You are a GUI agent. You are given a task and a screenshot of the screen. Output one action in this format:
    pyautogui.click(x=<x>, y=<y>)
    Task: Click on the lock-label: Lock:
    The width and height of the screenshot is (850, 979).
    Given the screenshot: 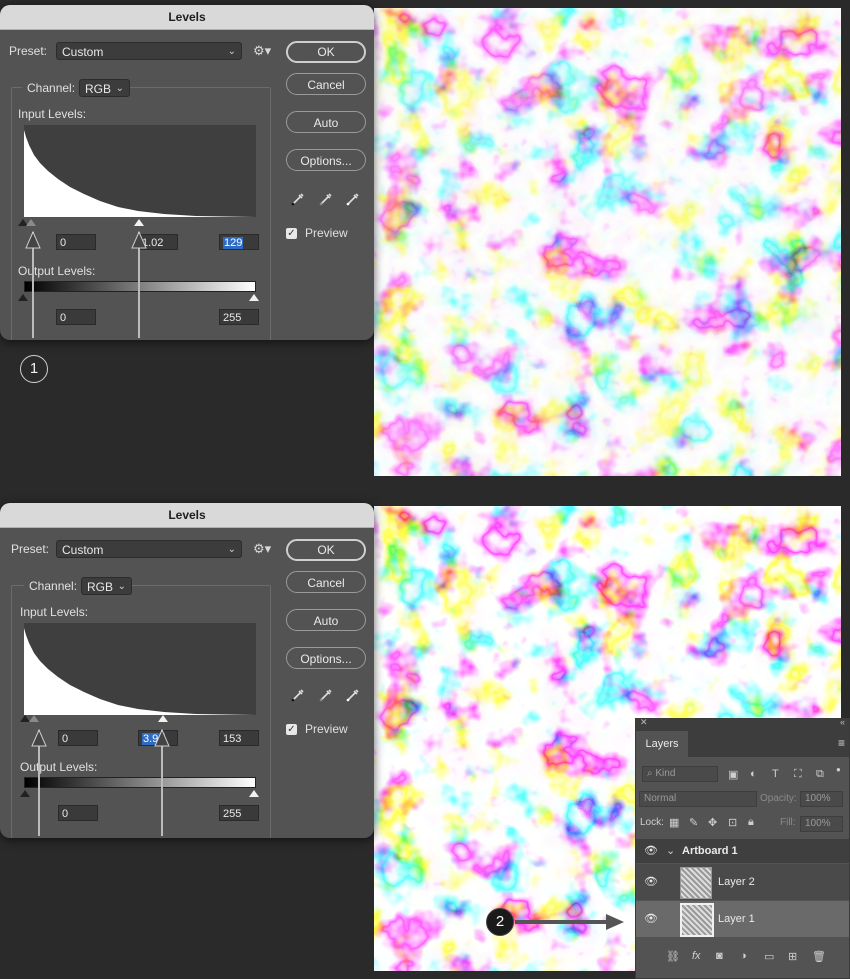 What is the action you would take?
    pyautogui.click(x=652, y=822)
    